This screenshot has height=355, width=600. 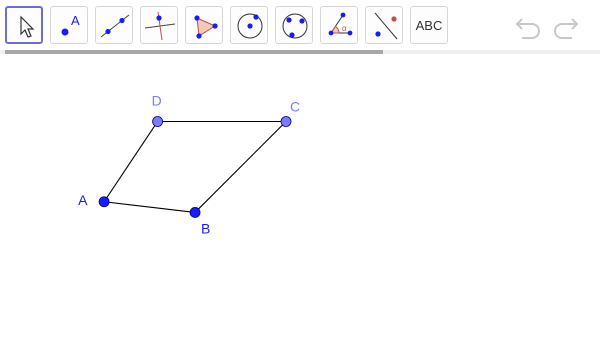 I want to click on angle-icon: α, so click(x=340, y=24).